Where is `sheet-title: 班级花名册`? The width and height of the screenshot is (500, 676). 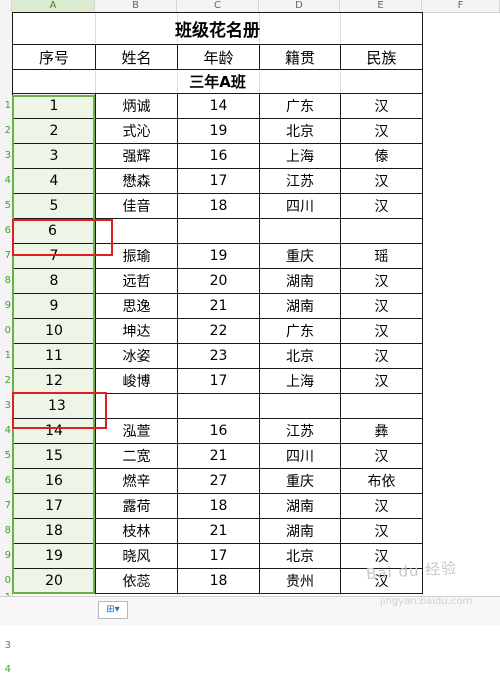 sheet-title: 班级花名册 is located at coordinates (217, 28).